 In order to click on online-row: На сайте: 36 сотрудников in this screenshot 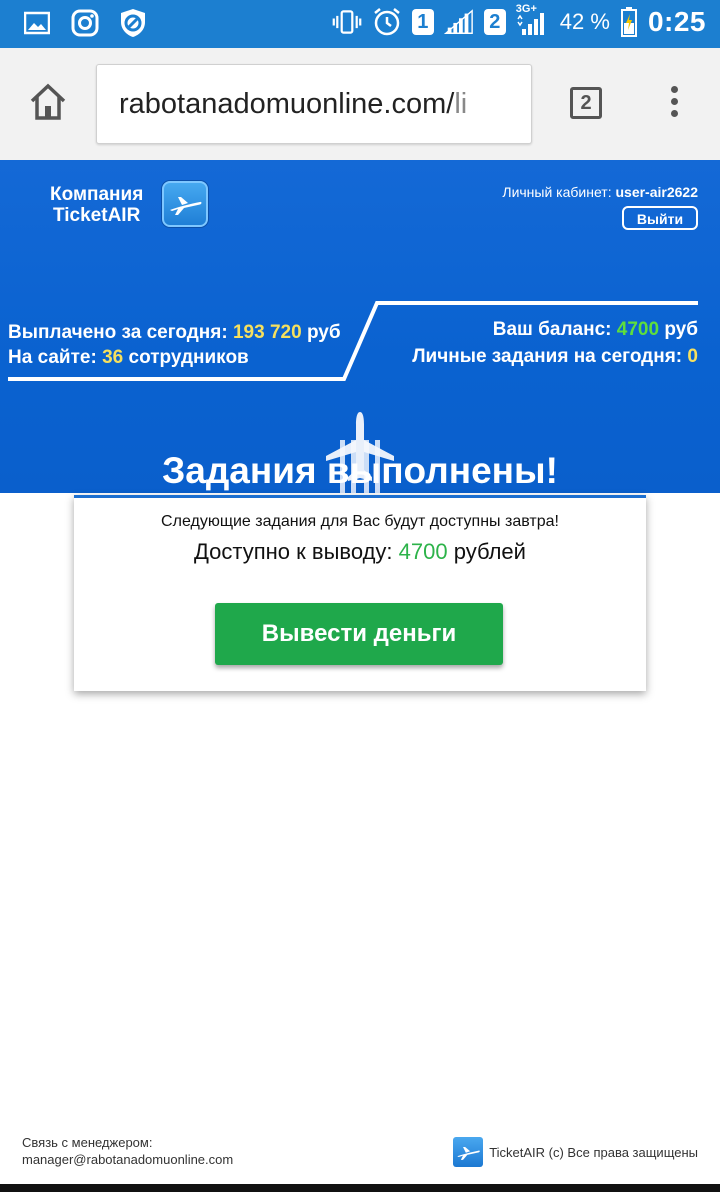, I will do `click(174, 357)`.